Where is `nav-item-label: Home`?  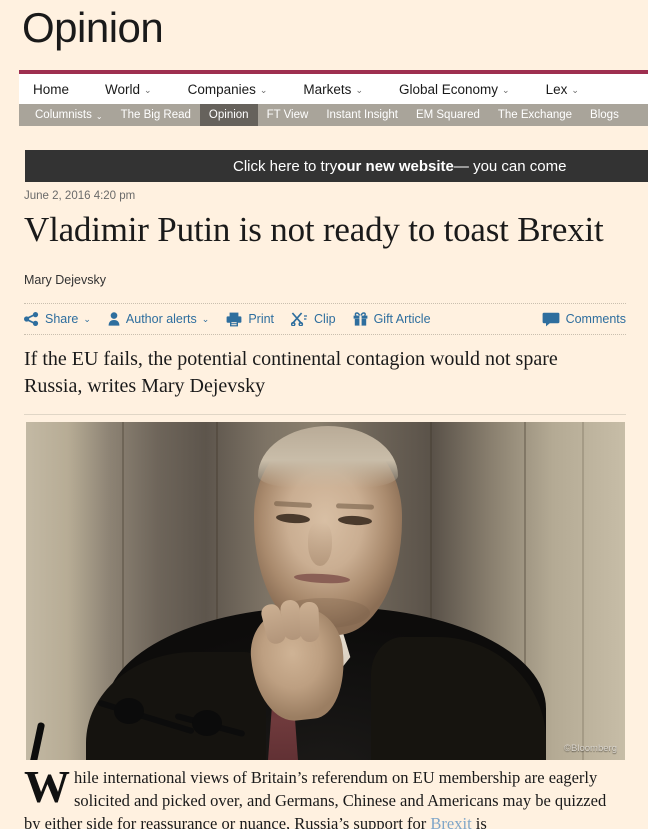
nav-item-label: Home is located at coordinates (51, 89).